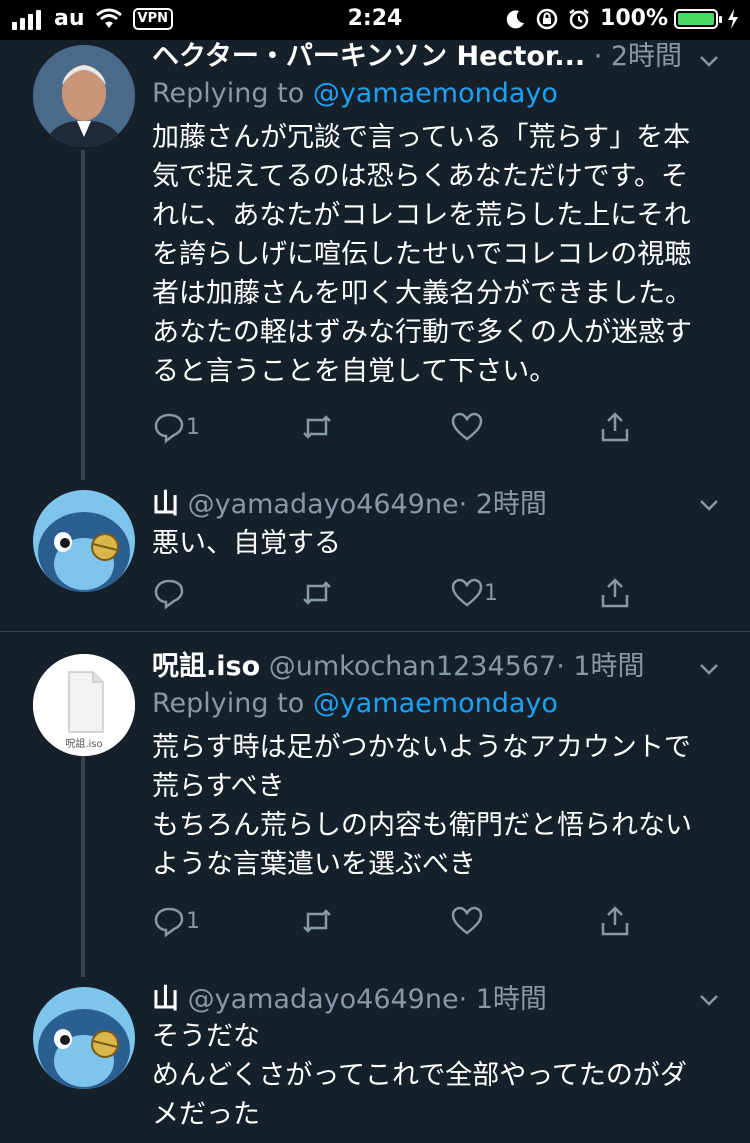  I want to click on like-button: 1, so click(474, 593).